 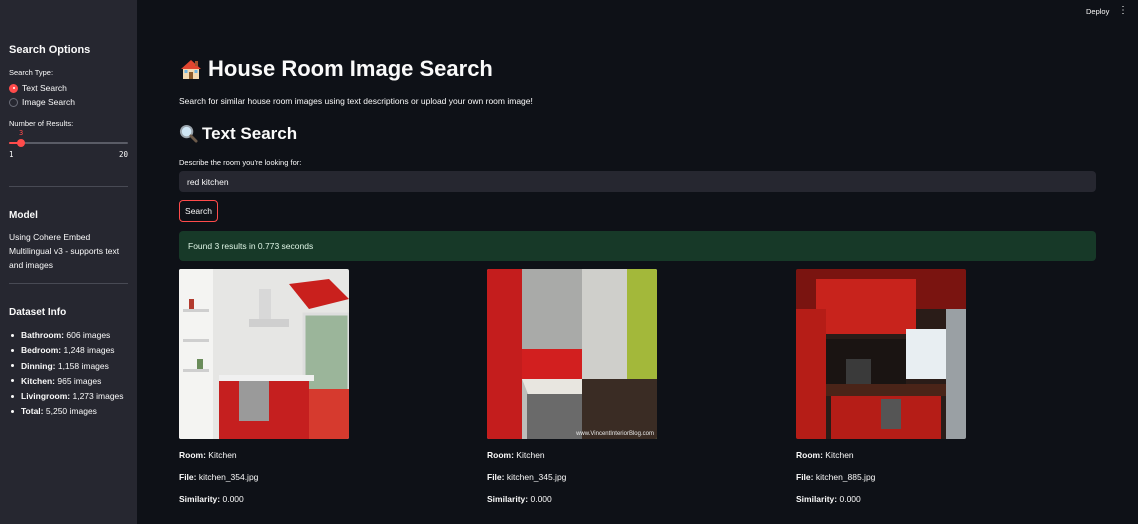 I want to click on dataset-item: Bathroom: 606 images, so click(x=66, y=337).